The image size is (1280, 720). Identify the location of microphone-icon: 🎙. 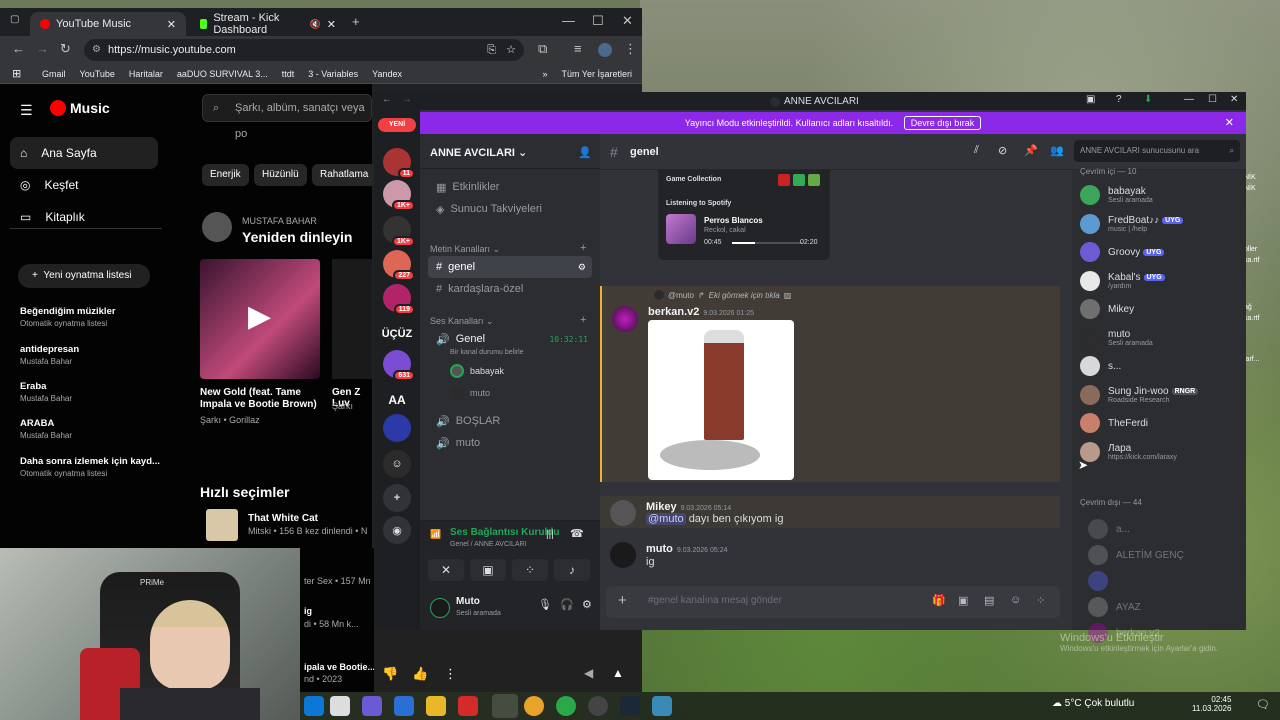
(545, 604).